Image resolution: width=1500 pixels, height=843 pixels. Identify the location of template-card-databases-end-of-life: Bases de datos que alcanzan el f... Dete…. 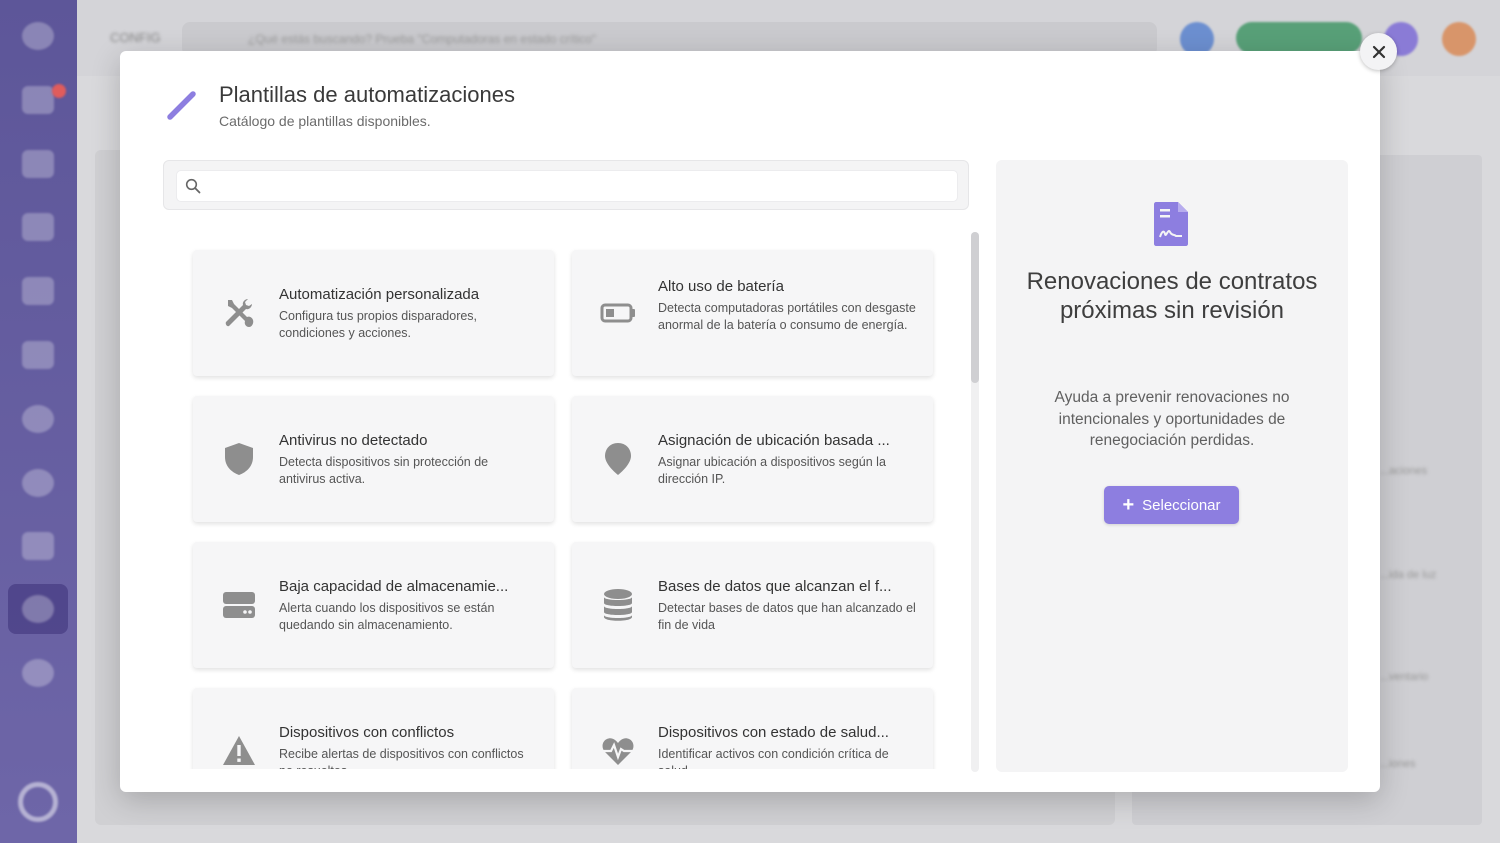
(752, 605).